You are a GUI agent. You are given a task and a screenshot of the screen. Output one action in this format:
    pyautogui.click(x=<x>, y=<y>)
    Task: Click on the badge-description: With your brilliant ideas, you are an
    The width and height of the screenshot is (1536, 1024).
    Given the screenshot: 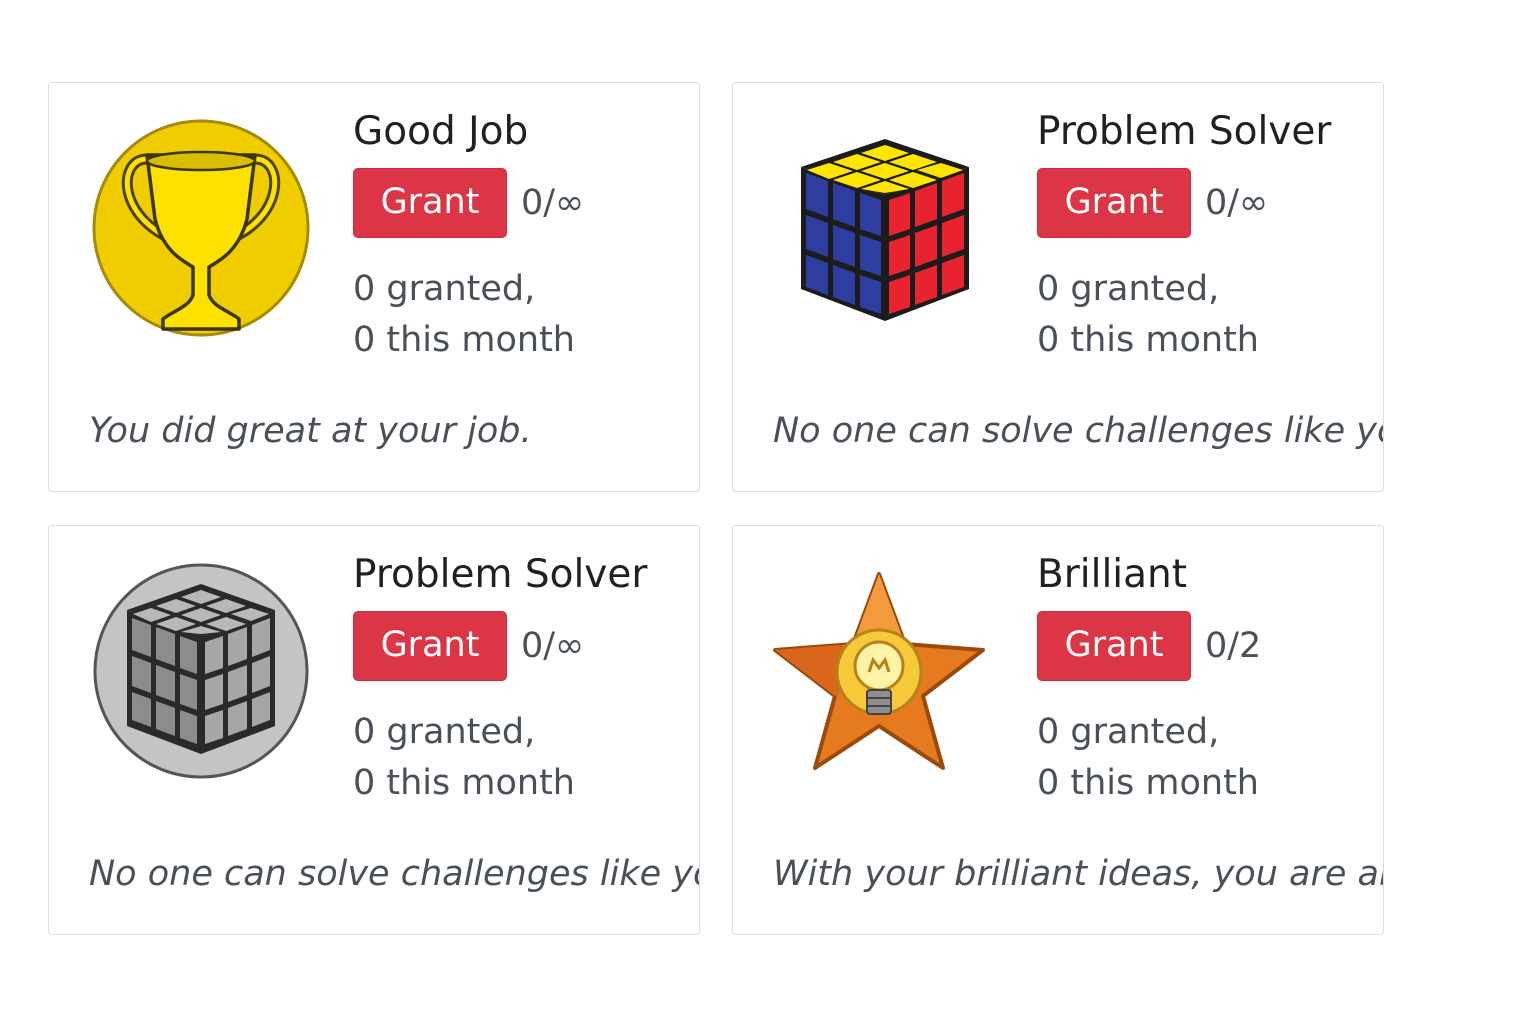 What is the action you would take?
    pyautogui.click(x=1078, y=874)
    